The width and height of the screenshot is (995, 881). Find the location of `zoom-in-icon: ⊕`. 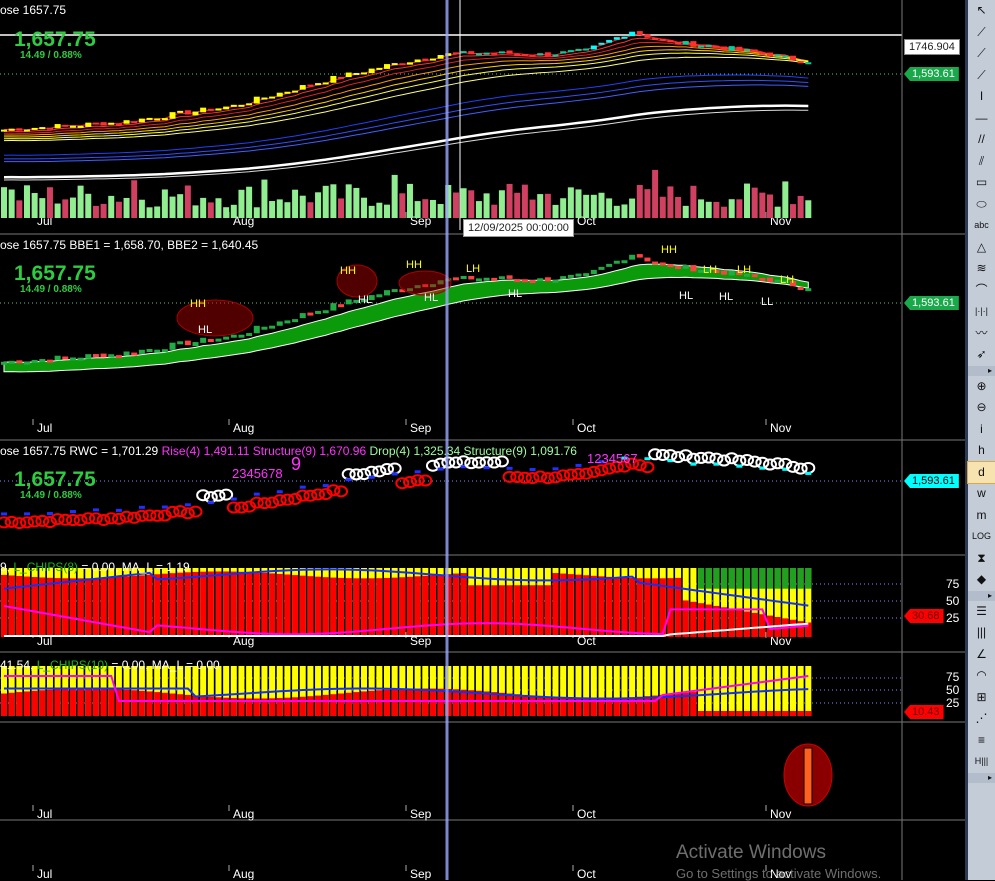

zoom-in-icon: ⊕ is located at coordinates (981, 387).